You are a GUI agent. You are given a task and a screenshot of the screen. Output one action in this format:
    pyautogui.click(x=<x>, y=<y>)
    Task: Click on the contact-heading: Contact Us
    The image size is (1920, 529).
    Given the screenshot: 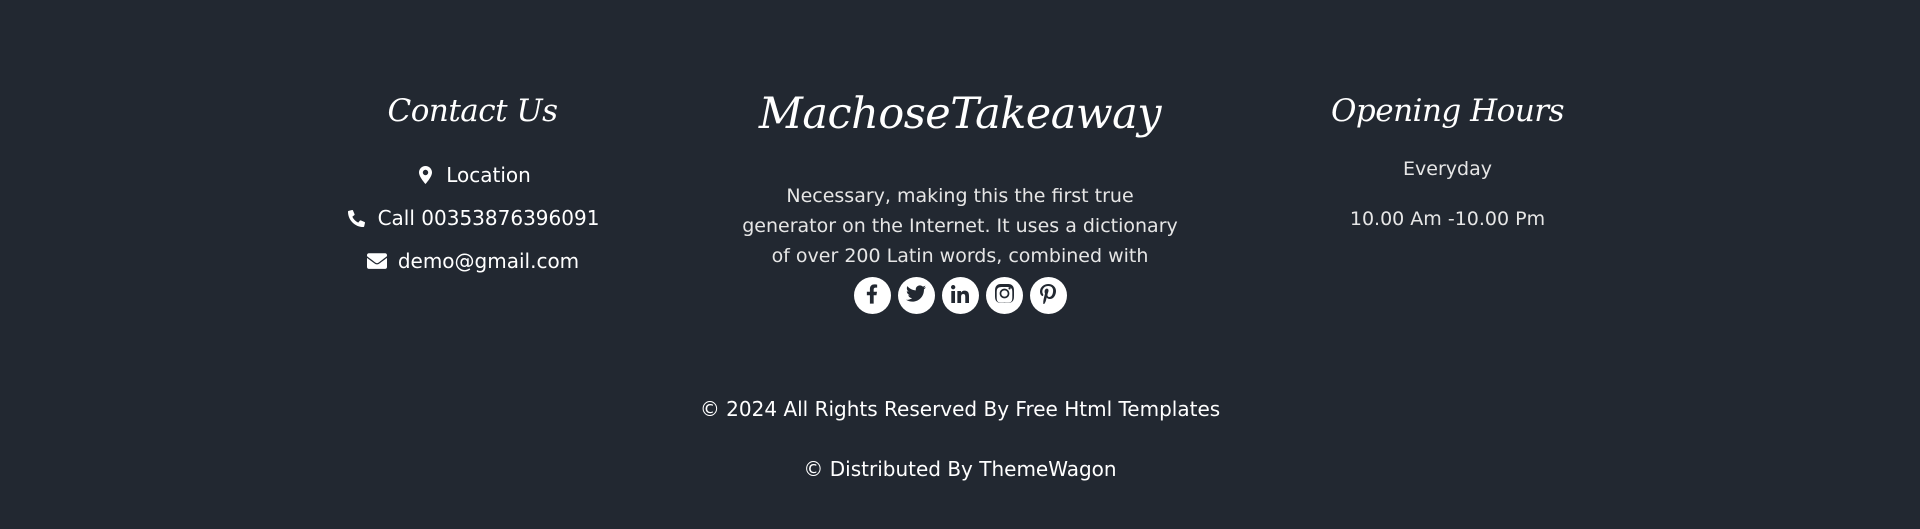 What is the action you would take?
    pyautogui.click(x=473, y=111)
    